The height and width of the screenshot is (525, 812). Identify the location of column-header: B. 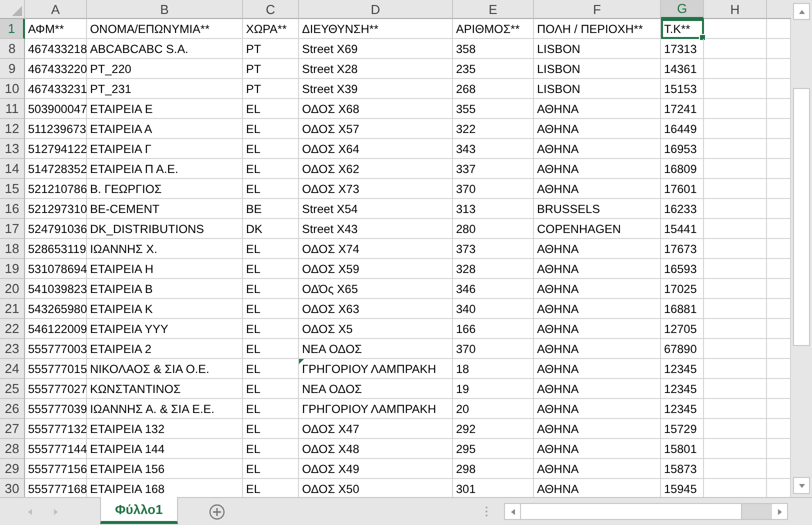
(165, 9).